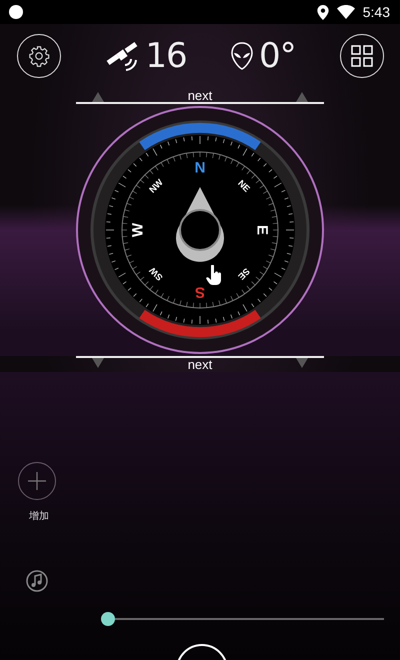  I want to click on music-note-icon, so click(37, 581).